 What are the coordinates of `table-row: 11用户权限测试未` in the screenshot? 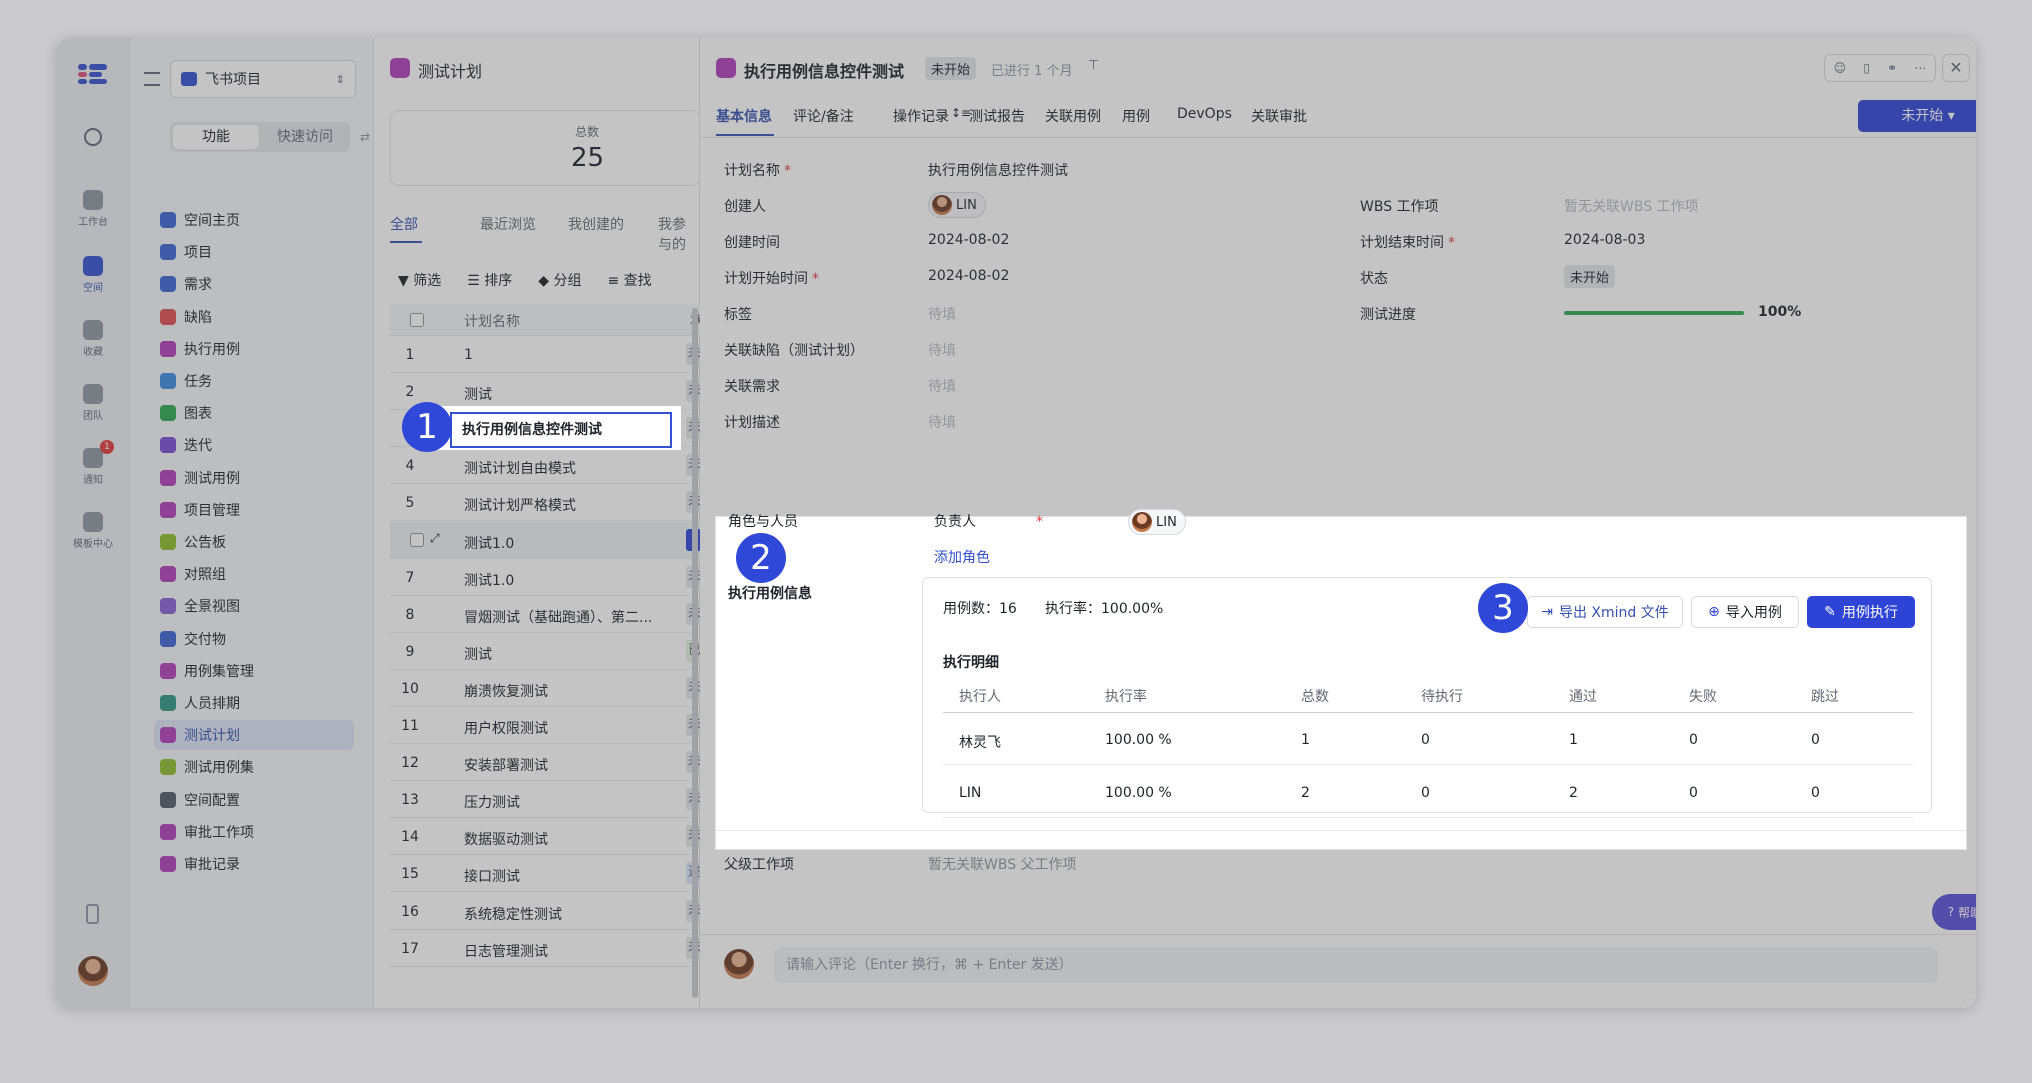 It's located at (546, 725).